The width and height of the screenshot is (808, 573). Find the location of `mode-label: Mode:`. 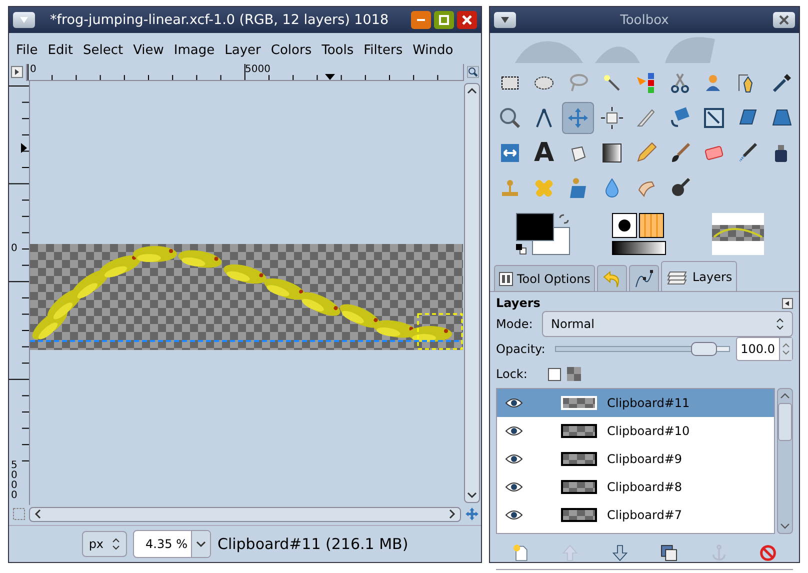

mode-label: Mode: is located at coordinates (515, 324).